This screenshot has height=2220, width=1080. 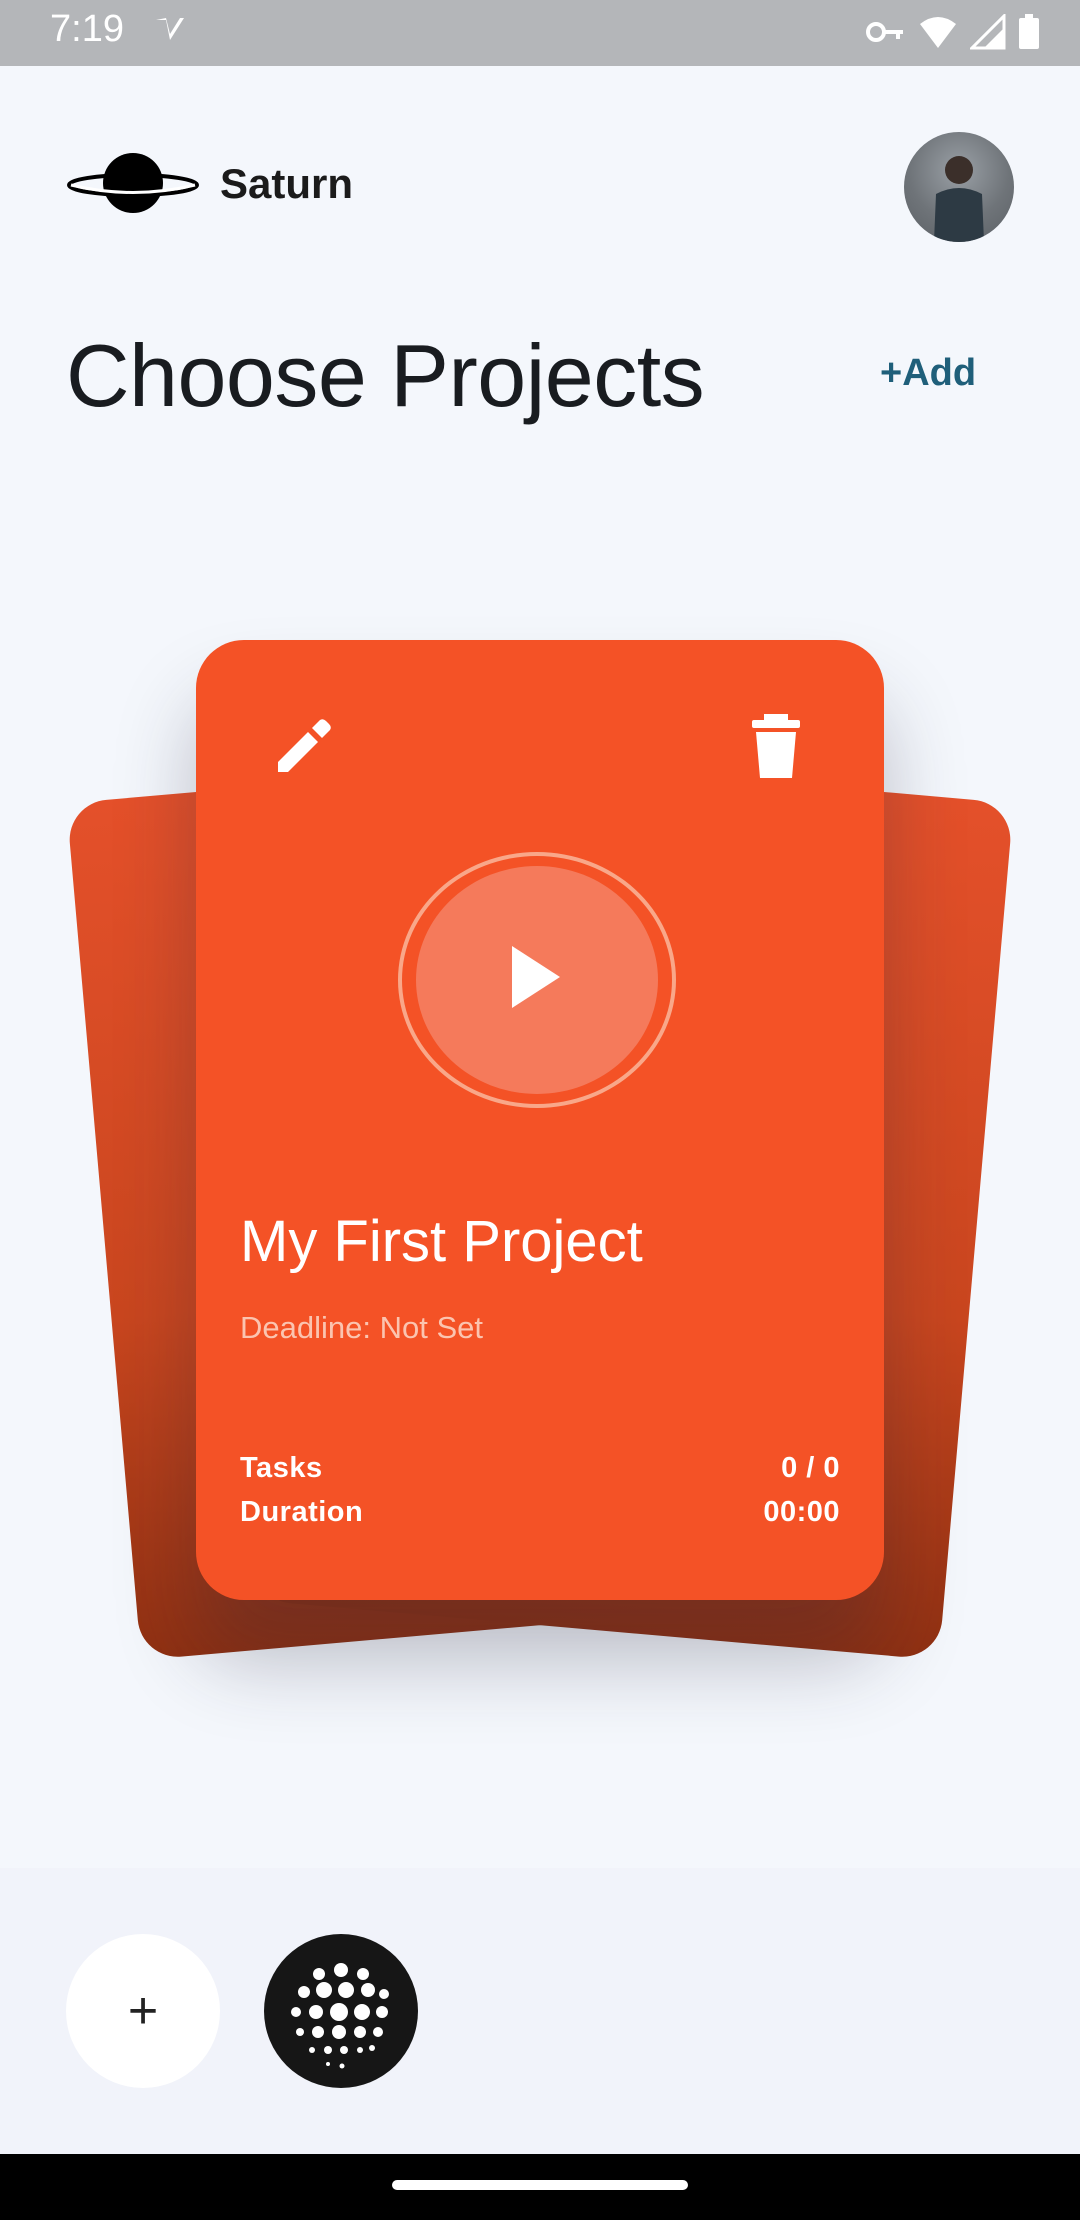 I want to click on signal-icon, so click(x=987, y=33).